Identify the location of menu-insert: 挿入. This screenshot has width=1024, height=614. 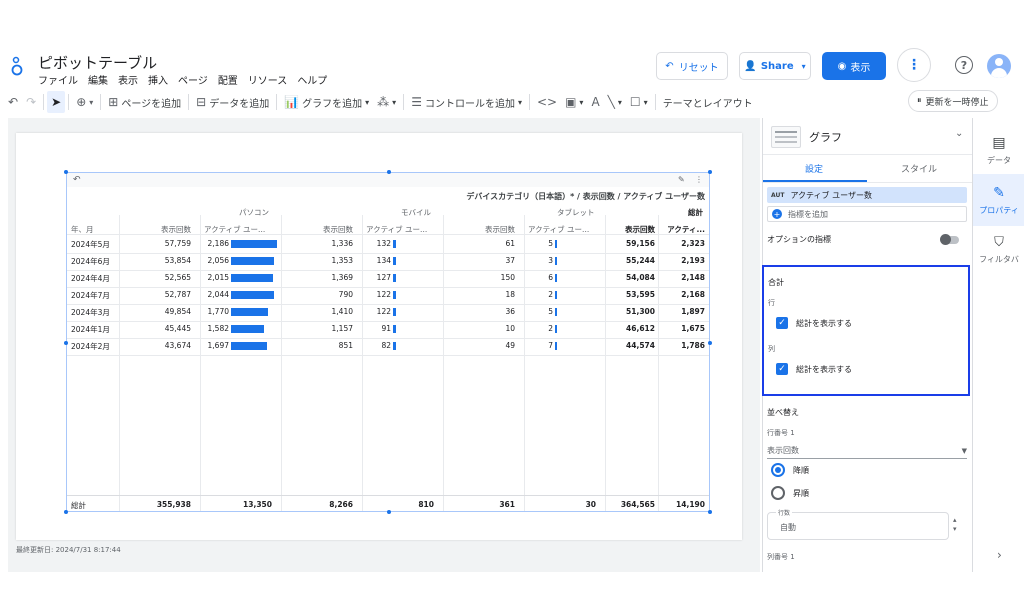
(158, 79).